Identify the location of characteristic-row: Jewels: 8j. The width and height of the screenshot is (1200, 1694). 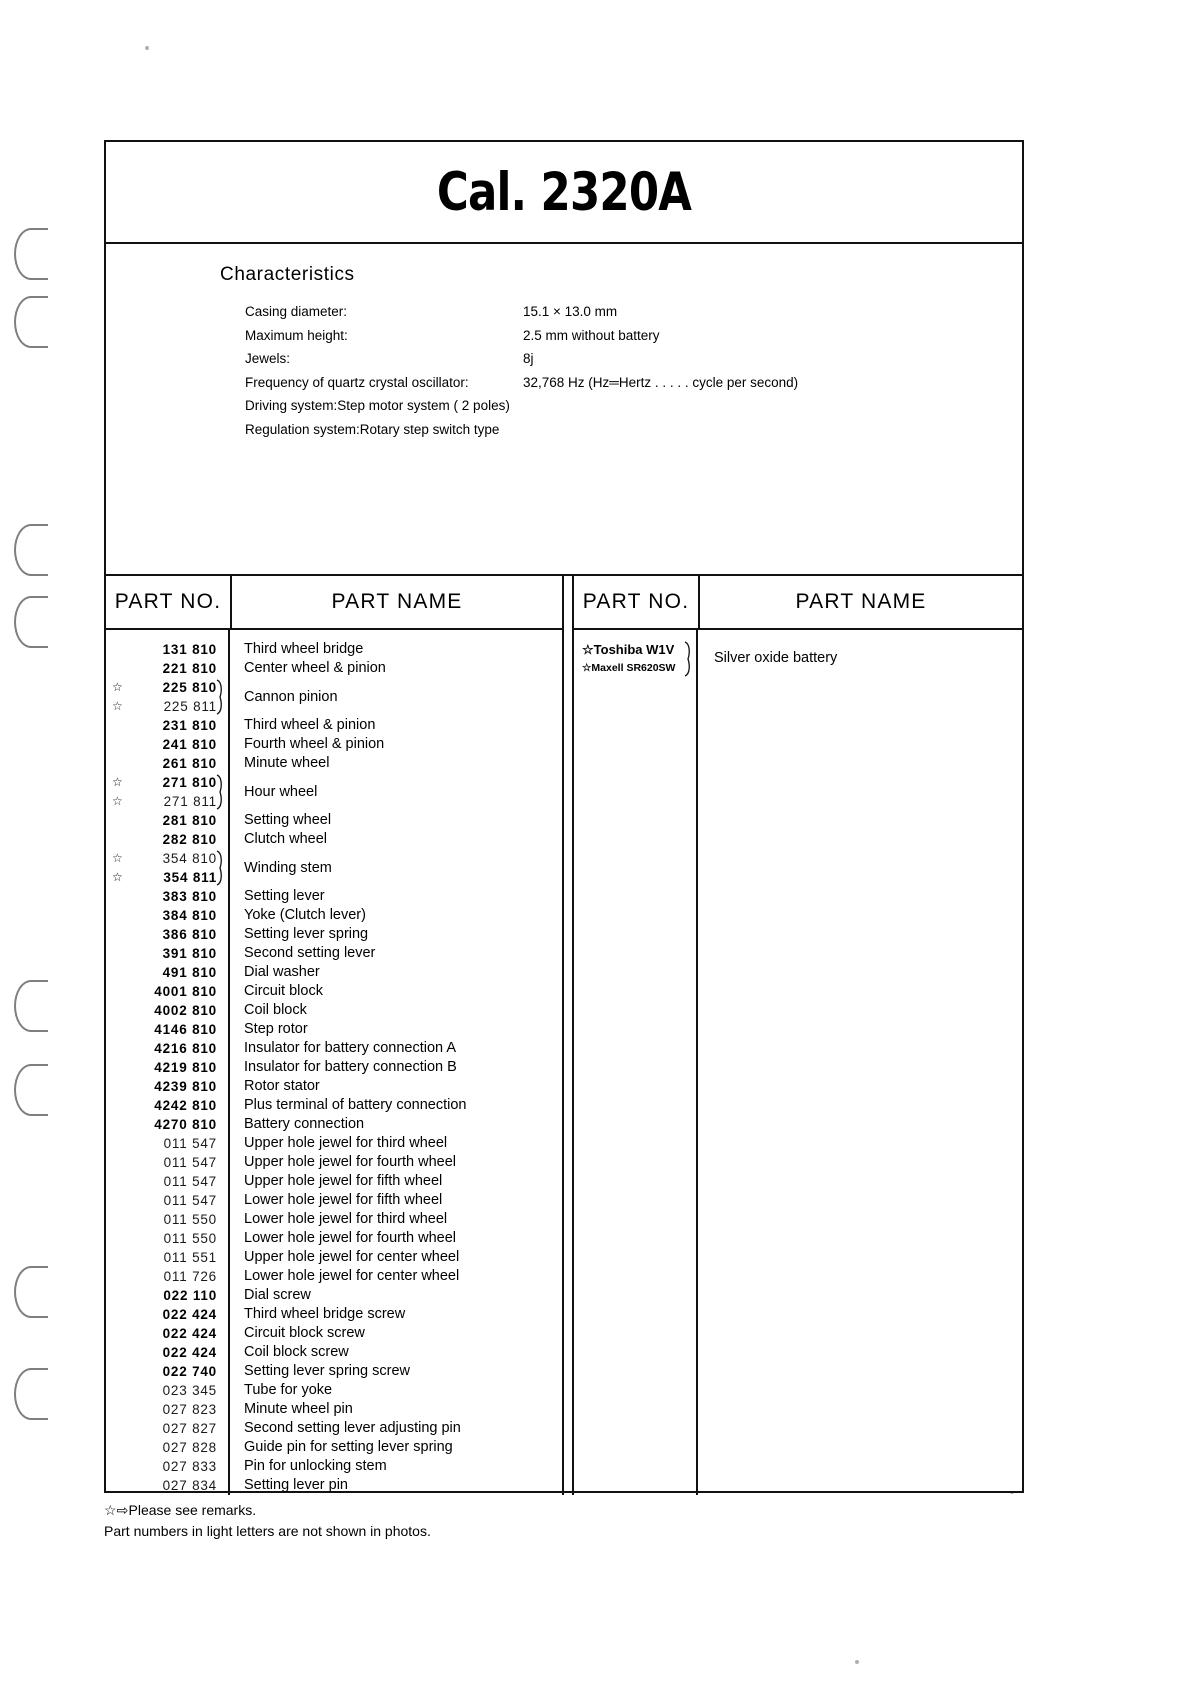
(633, 359).